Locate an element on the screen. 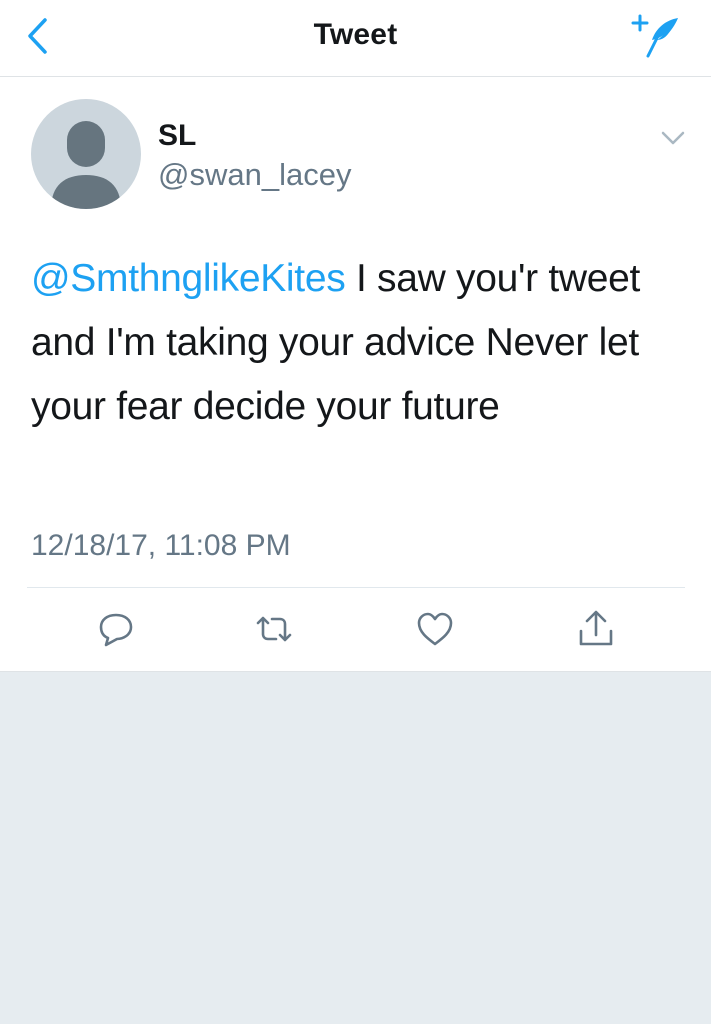 The width and height of the screenshot is (711, 1024). reply-icon is located at coordinates (116, 630).